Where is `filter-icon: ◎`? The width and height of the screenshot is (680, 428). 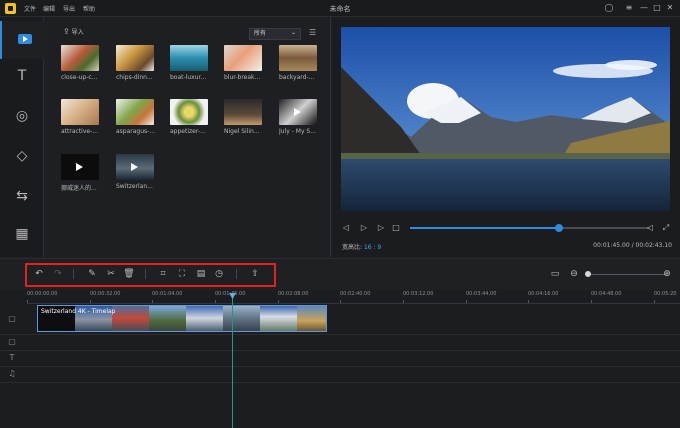
filter-icon: ◎ is located at coordinates (22, 116).